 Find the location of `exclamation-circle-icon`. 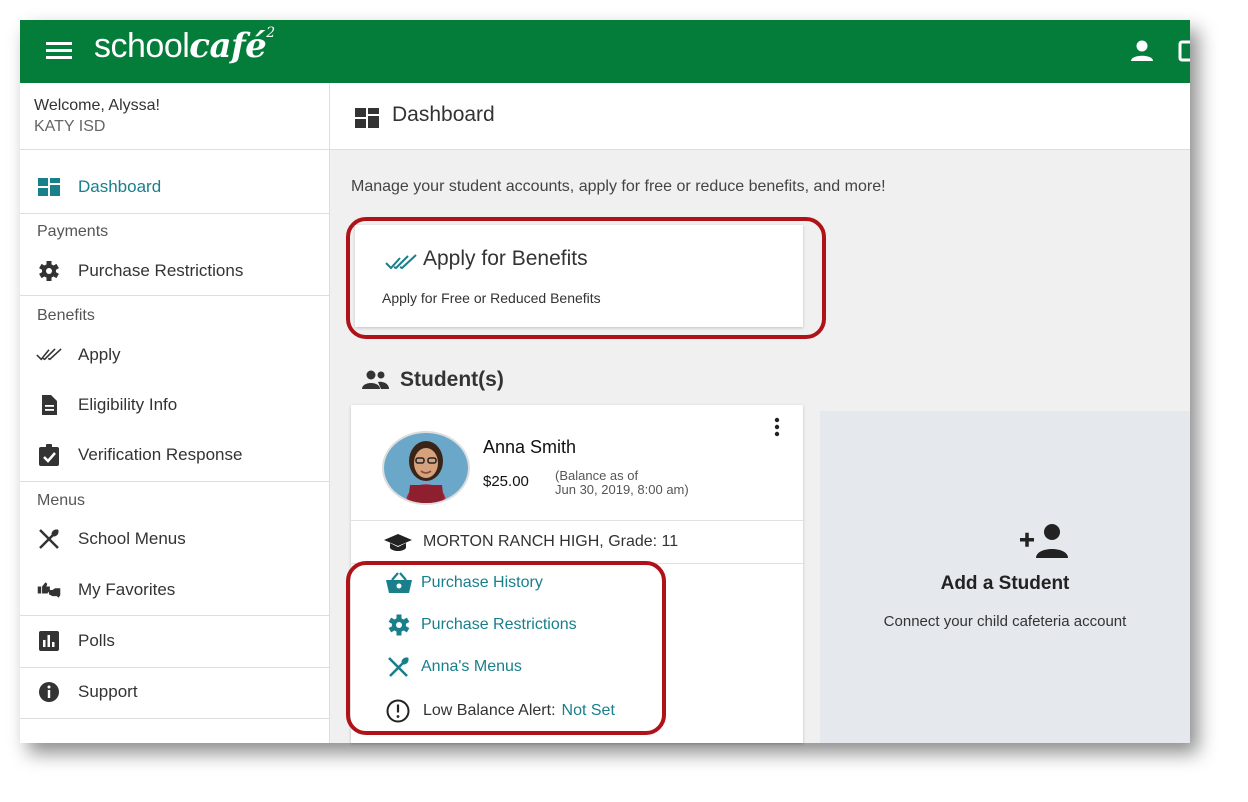

exclamation-circle-icon is located at coordinates (398, 711).